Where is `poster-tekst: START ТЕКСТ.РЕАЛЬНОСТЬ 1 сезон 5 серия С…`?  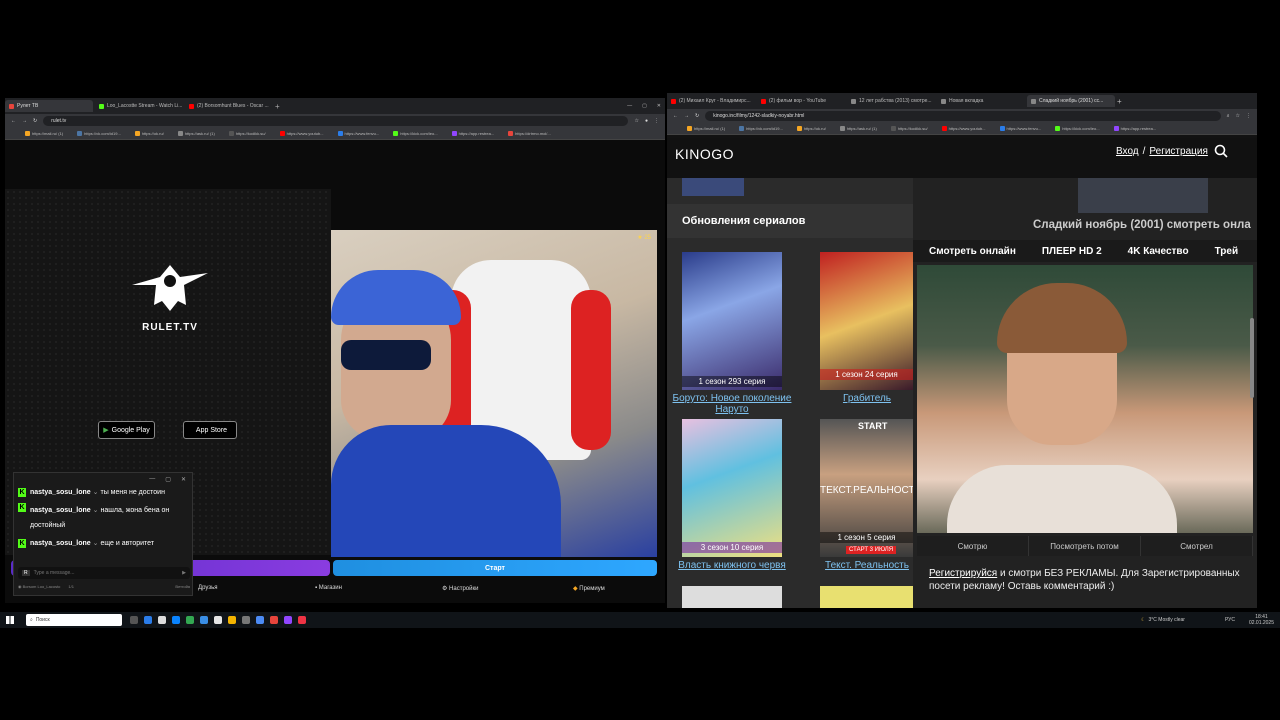
poster-tekst: START ТЕКСТ.РЕАЛЬНОСТЬ 1 сезон 5 серия С… is located at coordinates (866, 488).